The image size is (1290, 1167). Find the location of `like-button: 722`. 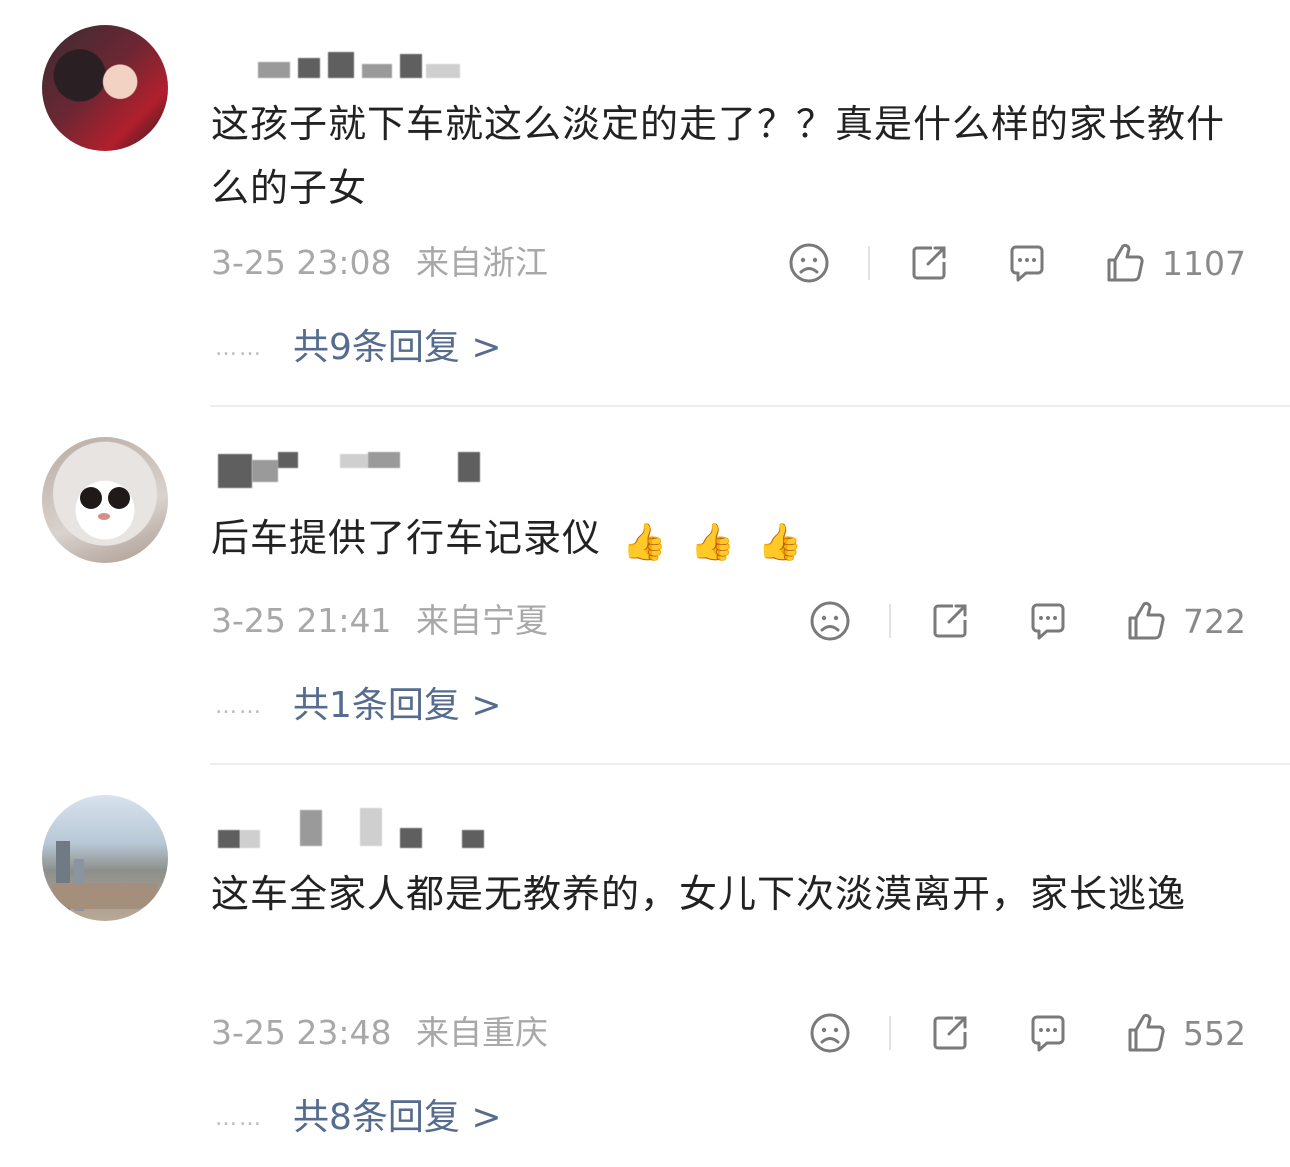

like-button: 722 is located at coordinates (1185, 621).